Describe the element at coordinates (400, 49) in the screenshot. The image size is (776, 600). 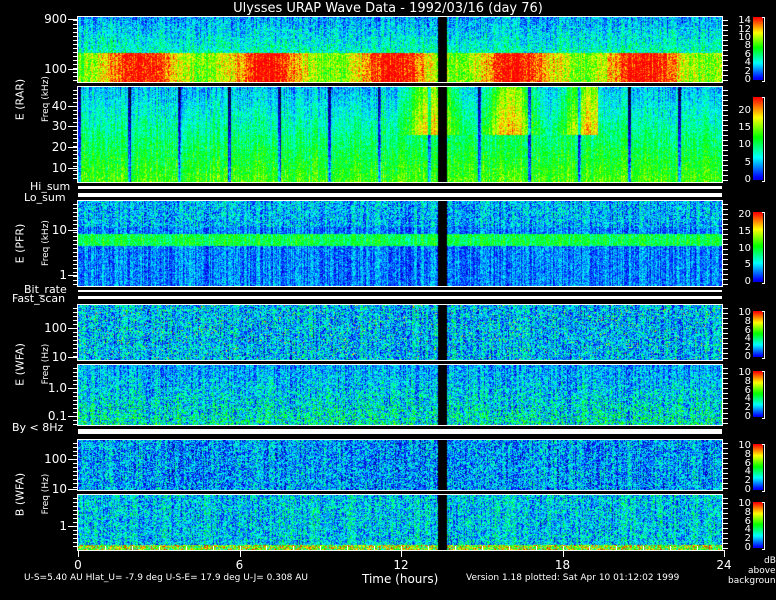
I see `panel-frame-rar-high` at that location.